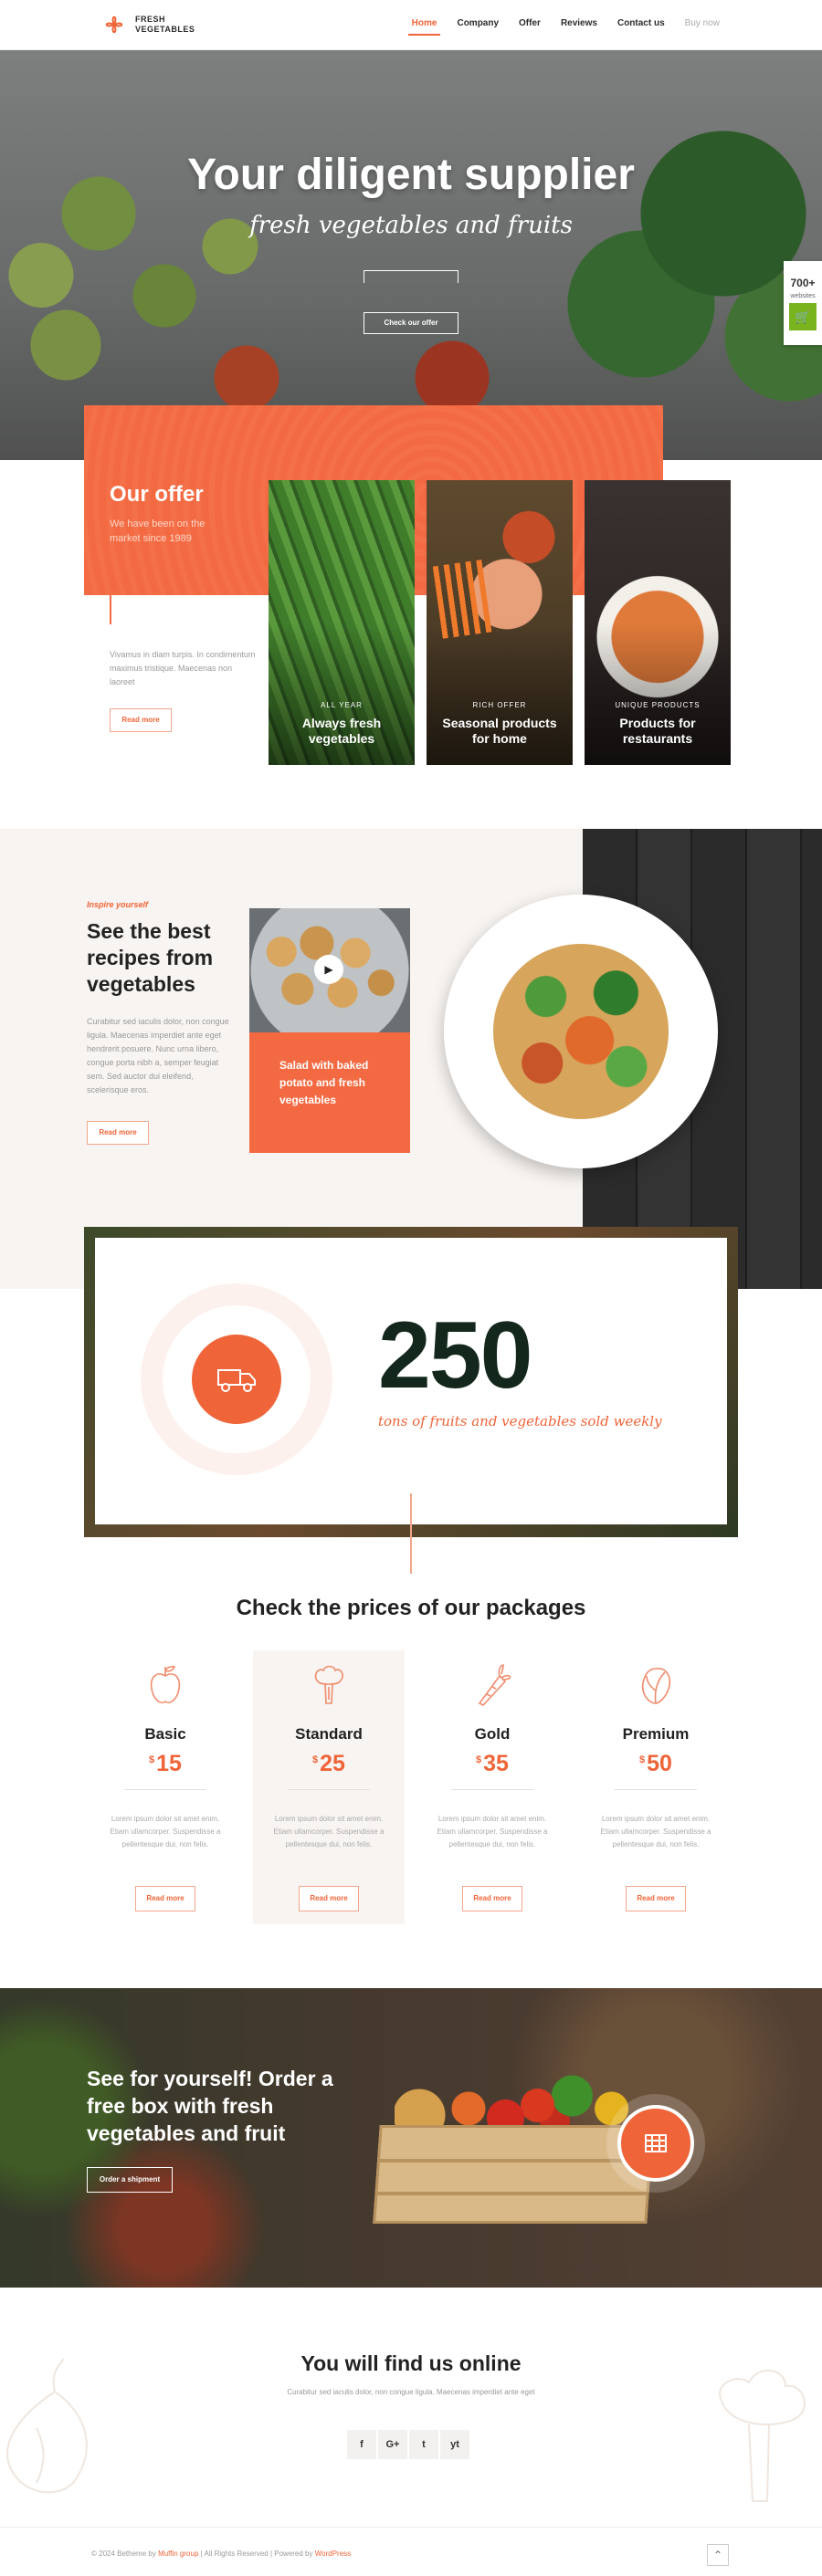  I want to click on nav-reviews: Reviews, so click(579, 23).